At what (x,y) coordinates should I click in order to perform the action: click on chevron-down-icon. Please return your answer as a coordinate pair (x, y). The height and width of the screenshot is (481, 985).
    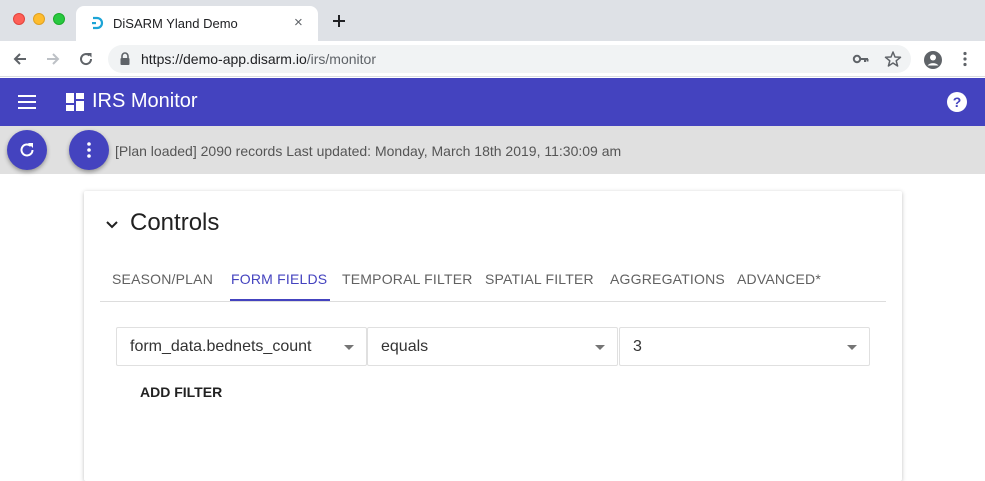
    Looking at the image, I should click on (112, 225).